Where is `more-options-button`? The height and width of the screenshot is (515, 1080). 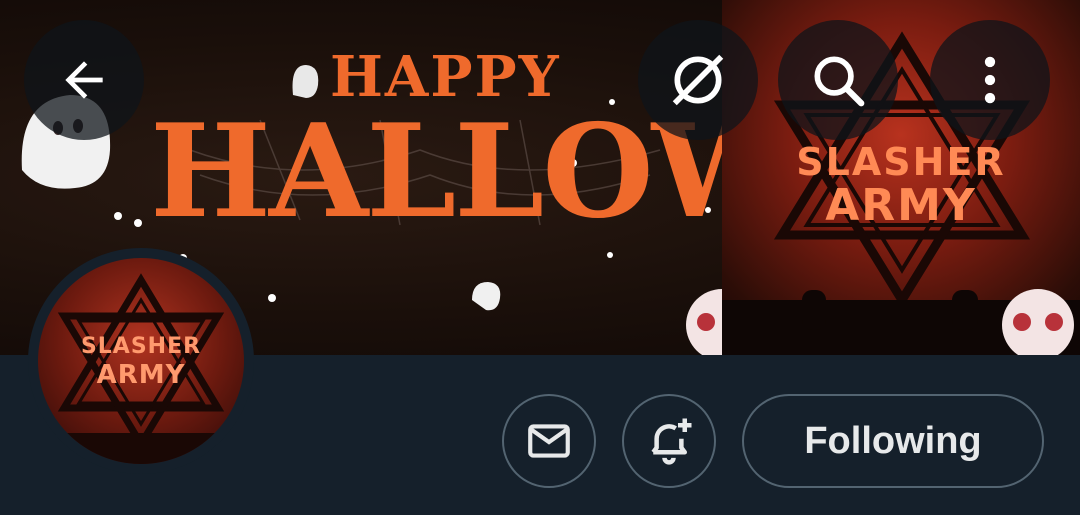 more-options-button is located at coordinates (990, 80).